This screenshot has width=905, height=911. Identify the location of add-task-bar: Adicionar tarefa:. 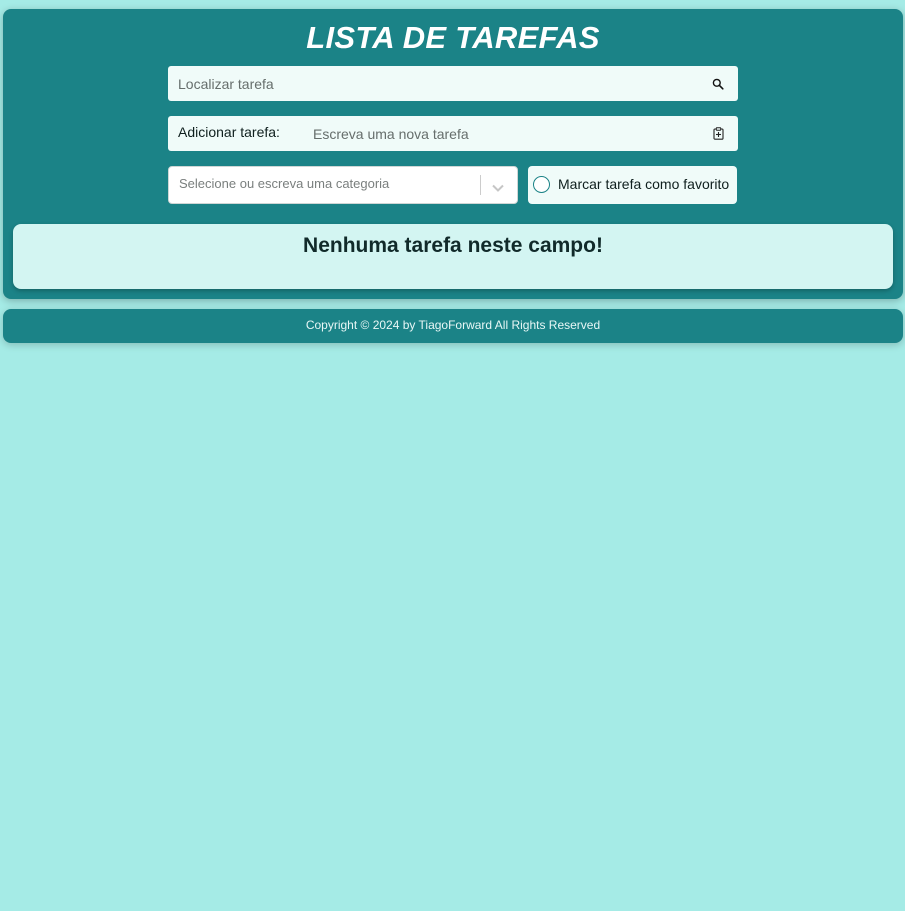
(453, 133).